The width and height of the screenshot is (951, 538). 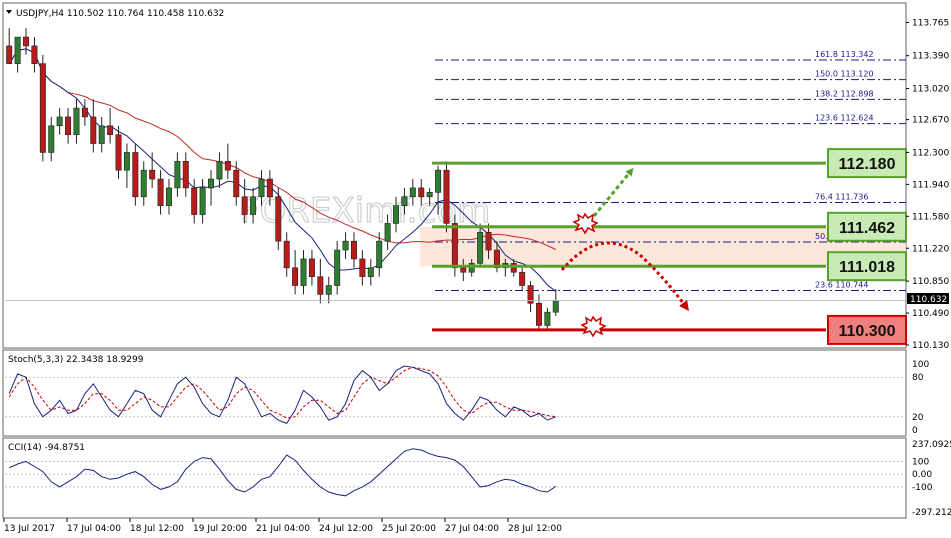 I want to click on level-label: 111.462, so click(x=867, y=228).